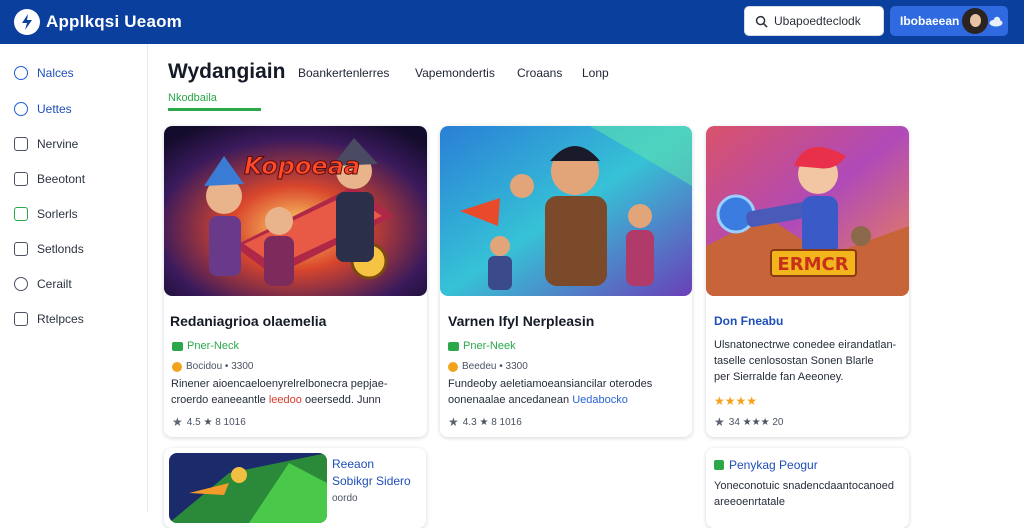 The width and height of the screenshot is (1024, 528). What do you see at coordinates (27, 22) in the screenshot?
I see `logo-icon` at bounding box center [27, 22].